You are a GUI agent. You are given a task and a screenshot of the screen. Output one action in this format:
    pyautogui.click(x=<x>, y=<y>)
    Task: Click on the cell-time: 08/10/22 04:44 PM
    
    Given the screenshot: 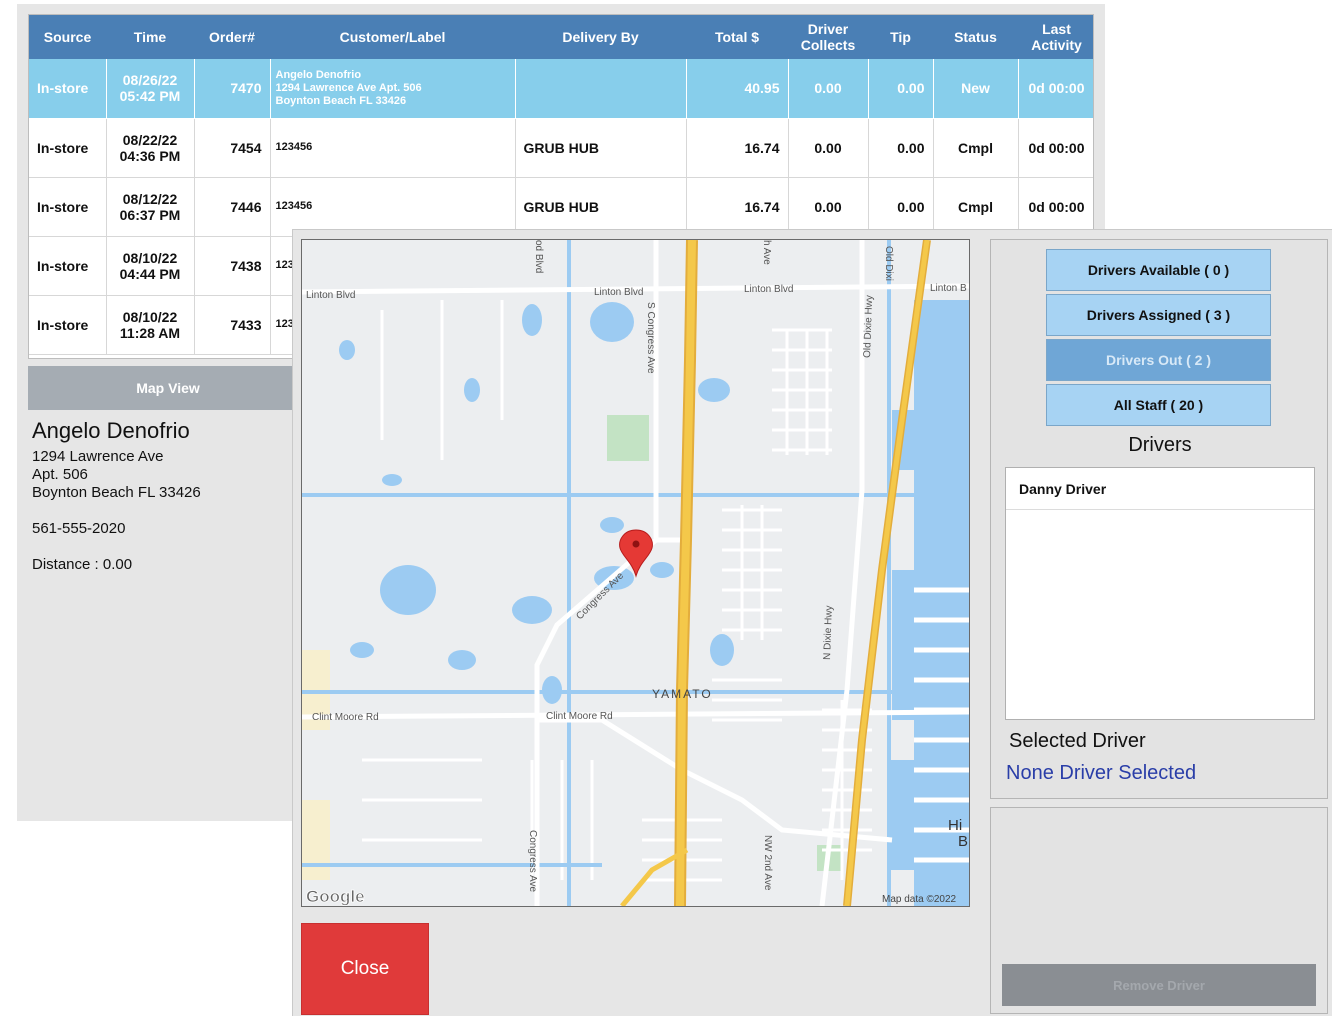 What is the action you would take?
    pyautogui.click(x=150, y=266)
    